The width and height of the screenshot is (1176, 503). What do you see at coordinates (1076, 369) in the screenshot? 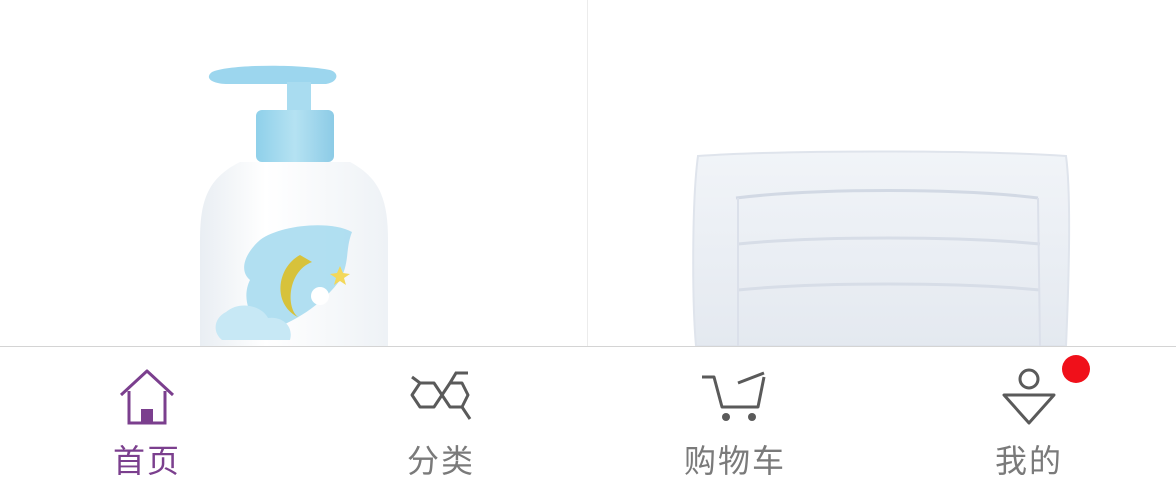
I see `notification-badge` at bounding box center [1076, 369].